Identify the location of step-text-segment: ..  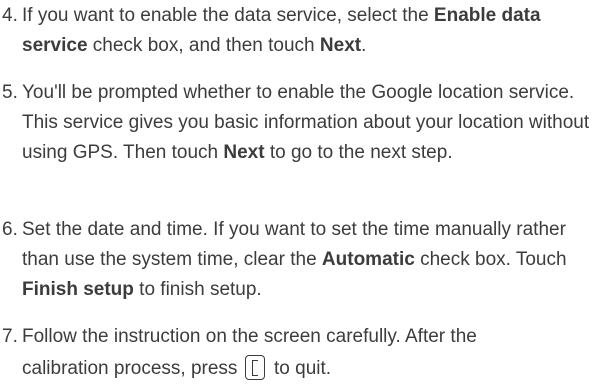
(364, 45).